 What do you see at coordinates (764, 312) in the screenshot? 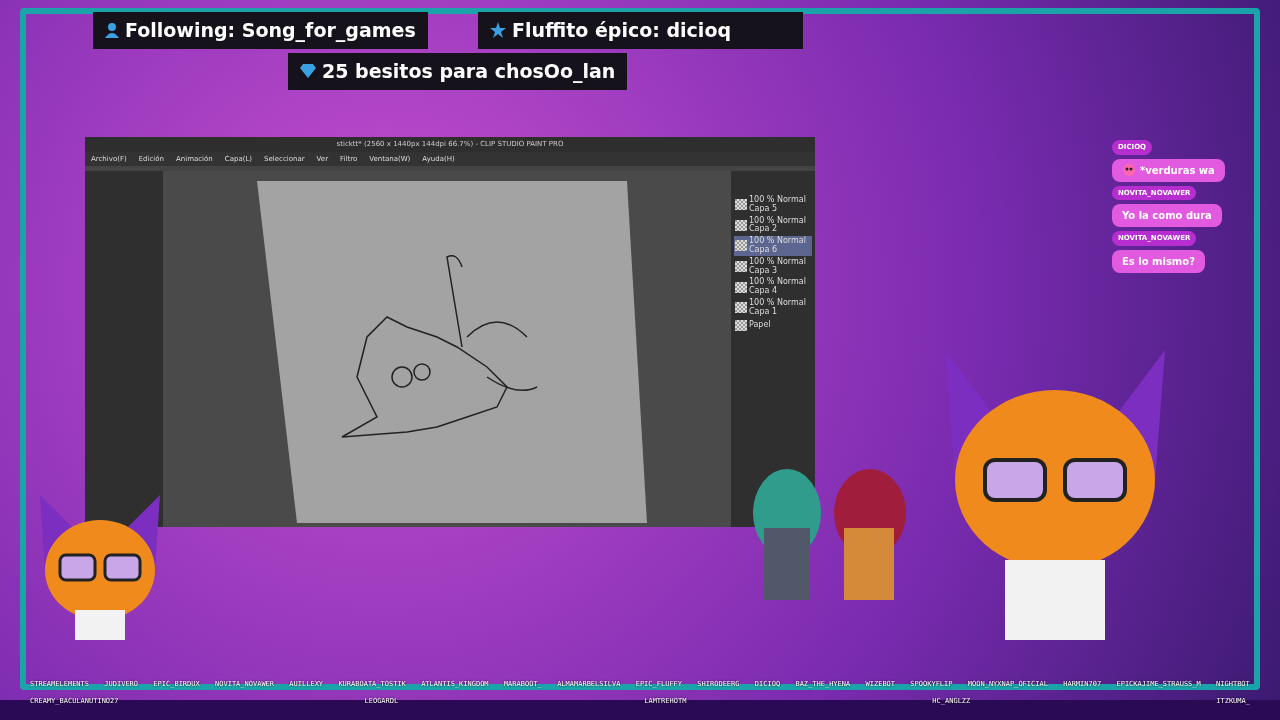
I see `layer-name: Capa 1` at bounding box center [764, 312].